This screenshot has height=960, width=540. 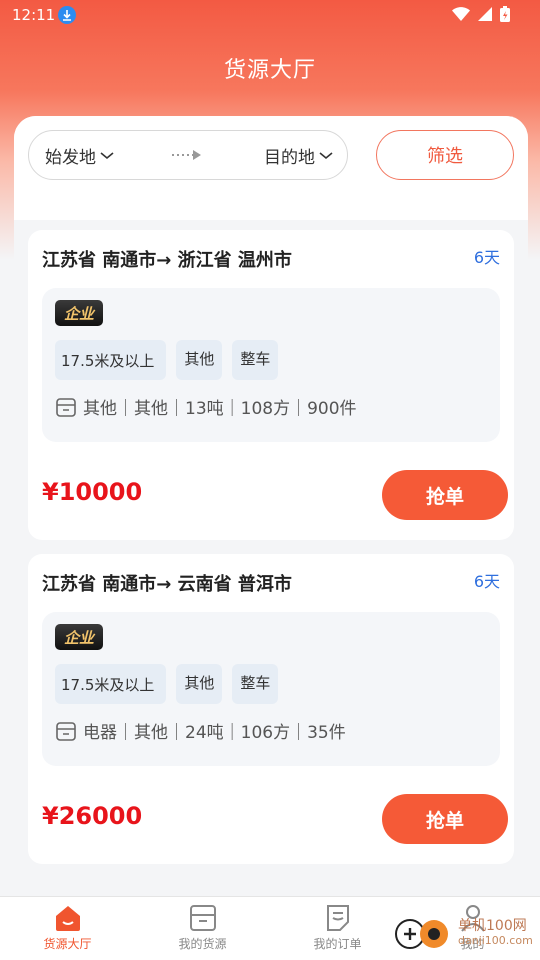 I want to click on tab-label: 货源大厅, so click(x=67, y=944).